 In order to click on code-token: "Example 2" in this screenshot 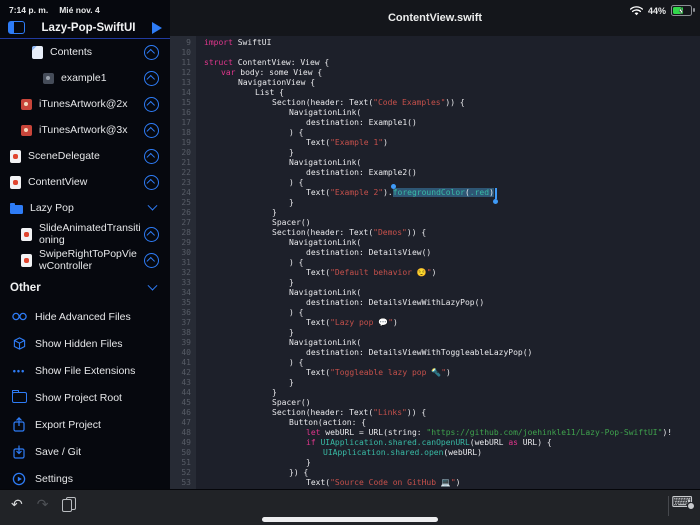, I will do `click(357, 192)`.